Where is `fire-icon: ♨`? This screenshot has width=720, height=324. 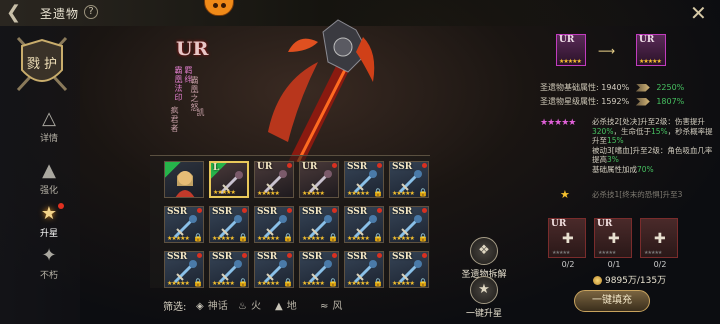
fire-icon: ♨ is located at coordinates (242, 306).